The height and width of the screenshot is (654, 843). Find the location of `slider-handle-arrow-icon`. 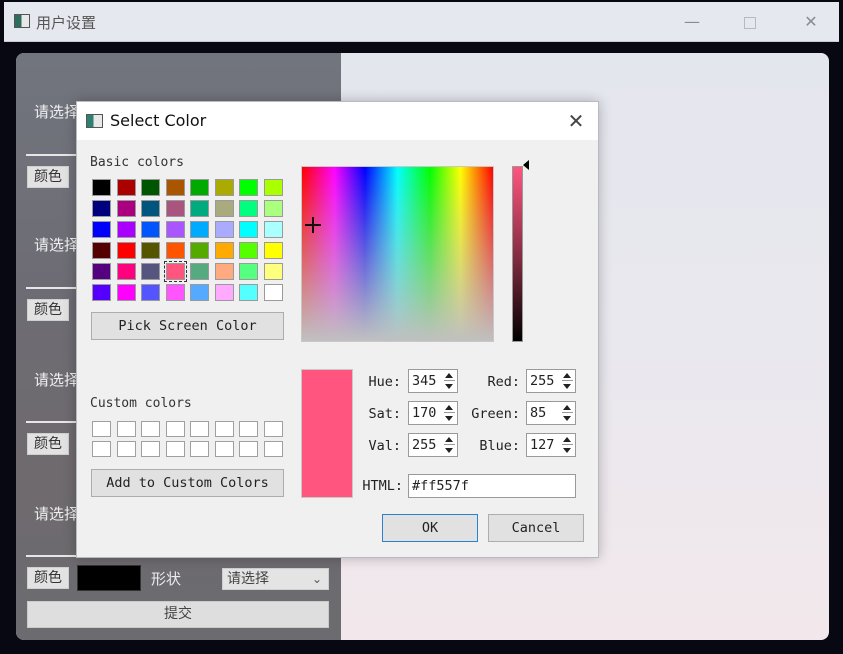

slider-handle-arrow-icon is located at coordinates (526, 165).